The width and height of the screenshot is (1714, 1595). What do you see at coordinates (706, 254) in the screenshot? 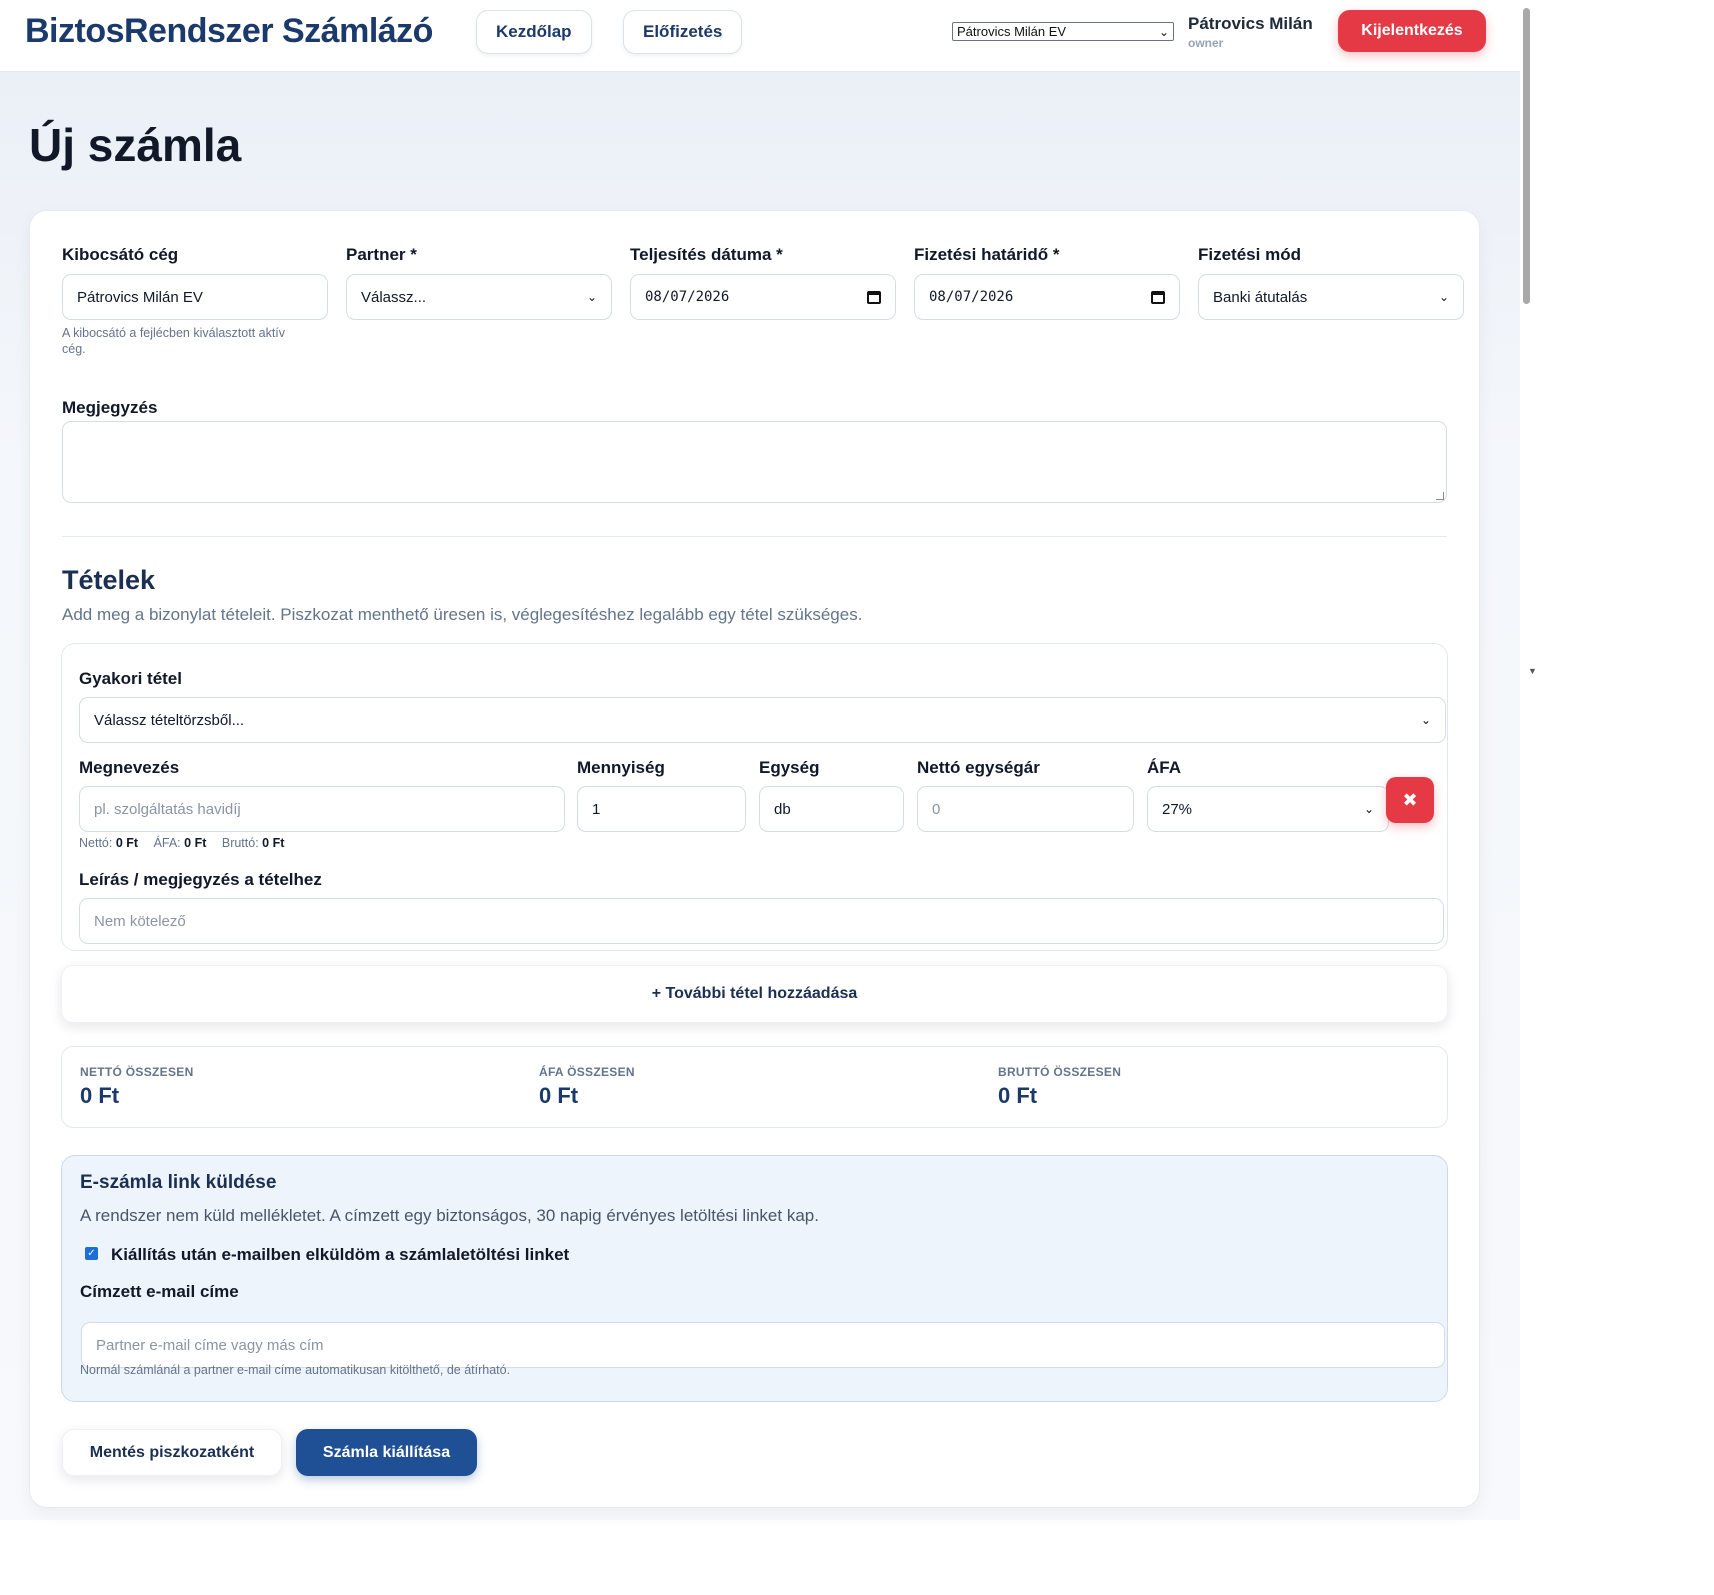
I see `fulfillment-date-label: Teljesítés dátuma *` at bounding box center [706, 254].